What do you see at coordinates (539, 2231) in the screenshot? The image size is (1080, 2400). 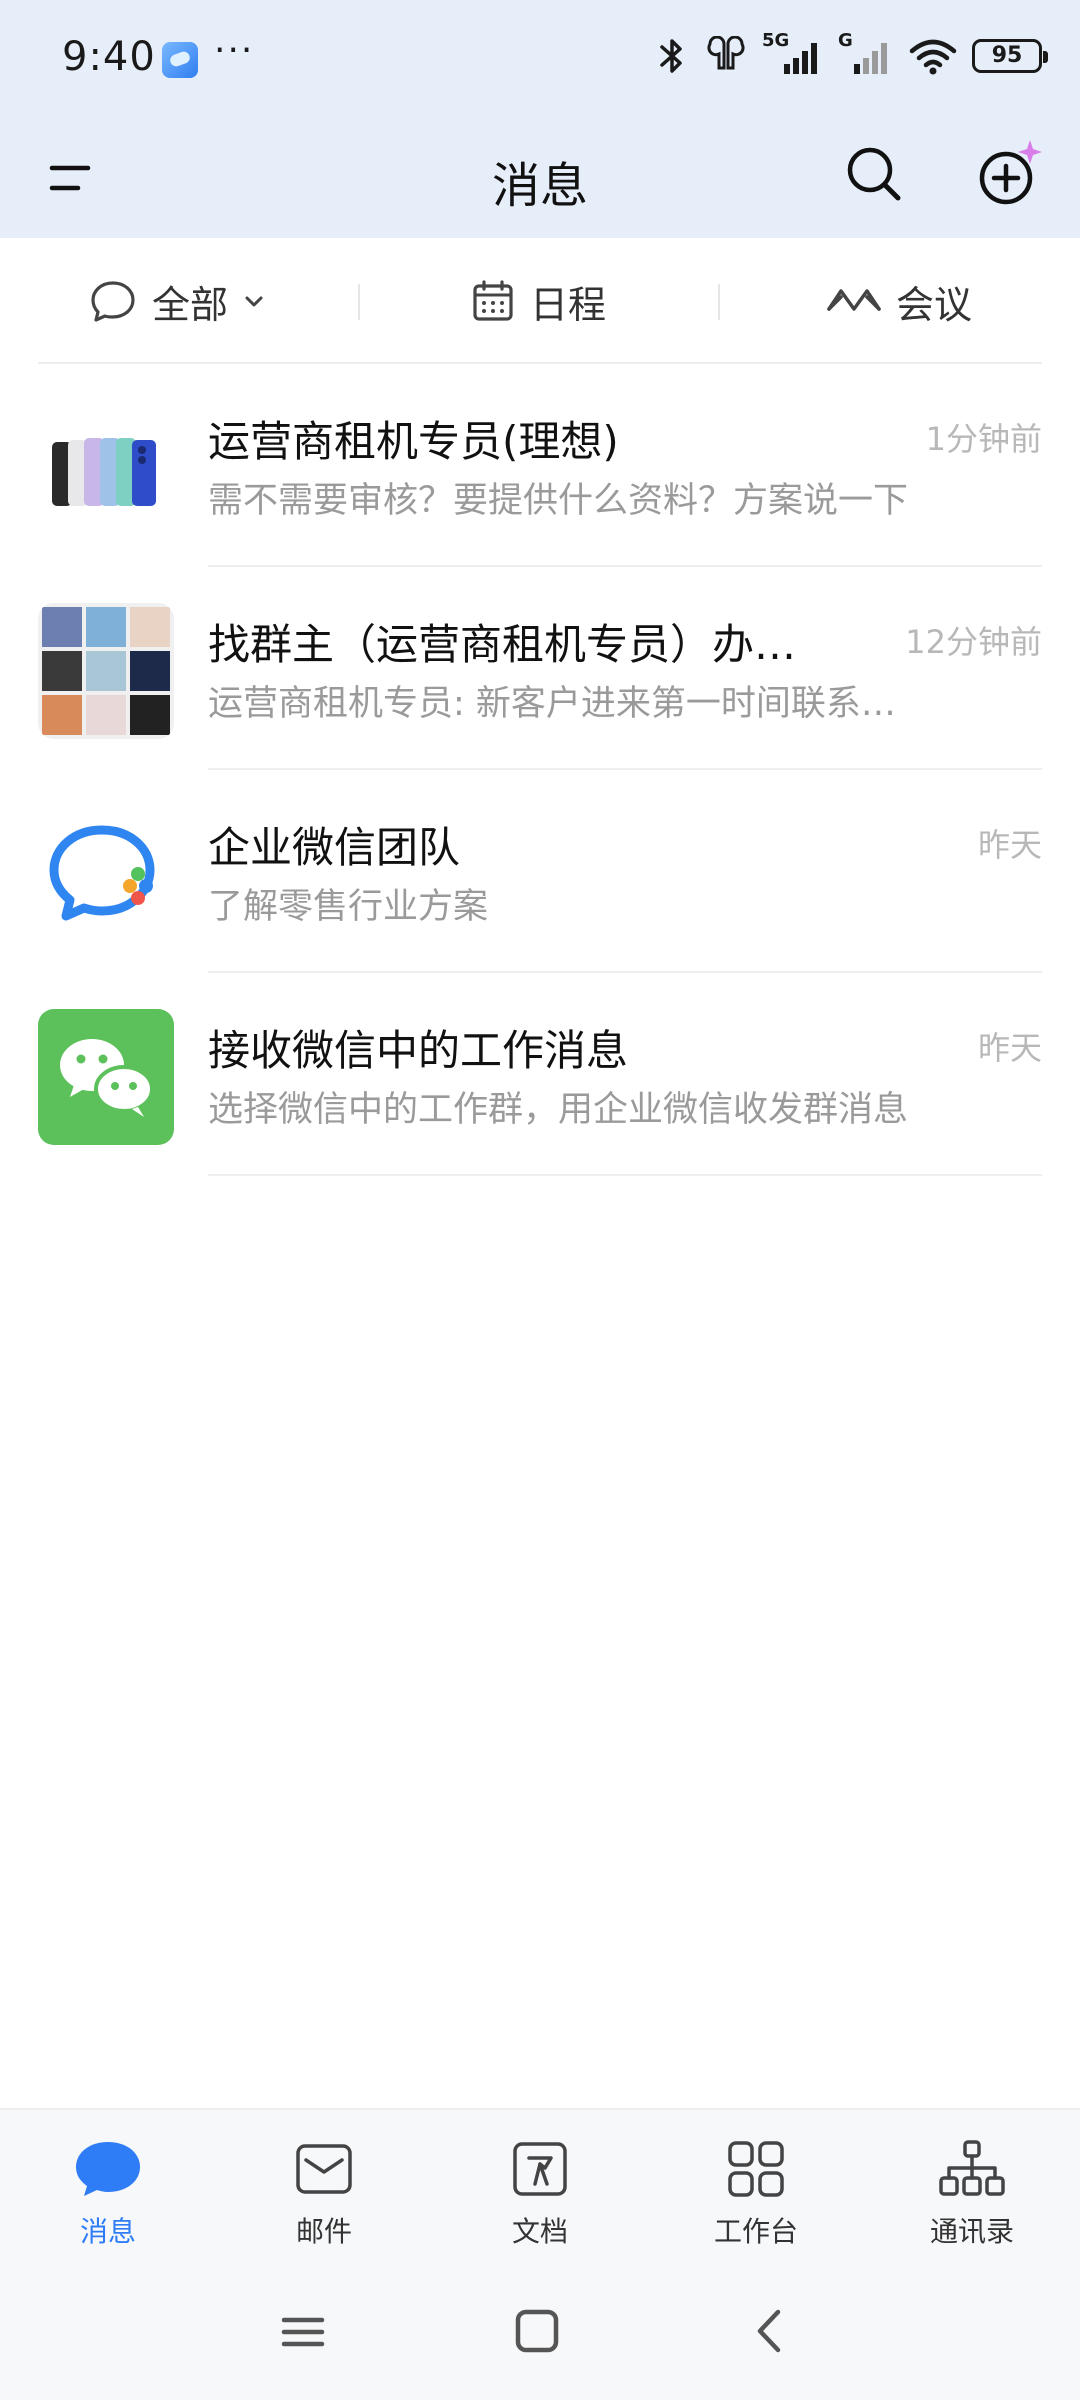 I see `tab-documents-label: 文档` at bounding box center [539, 2231].